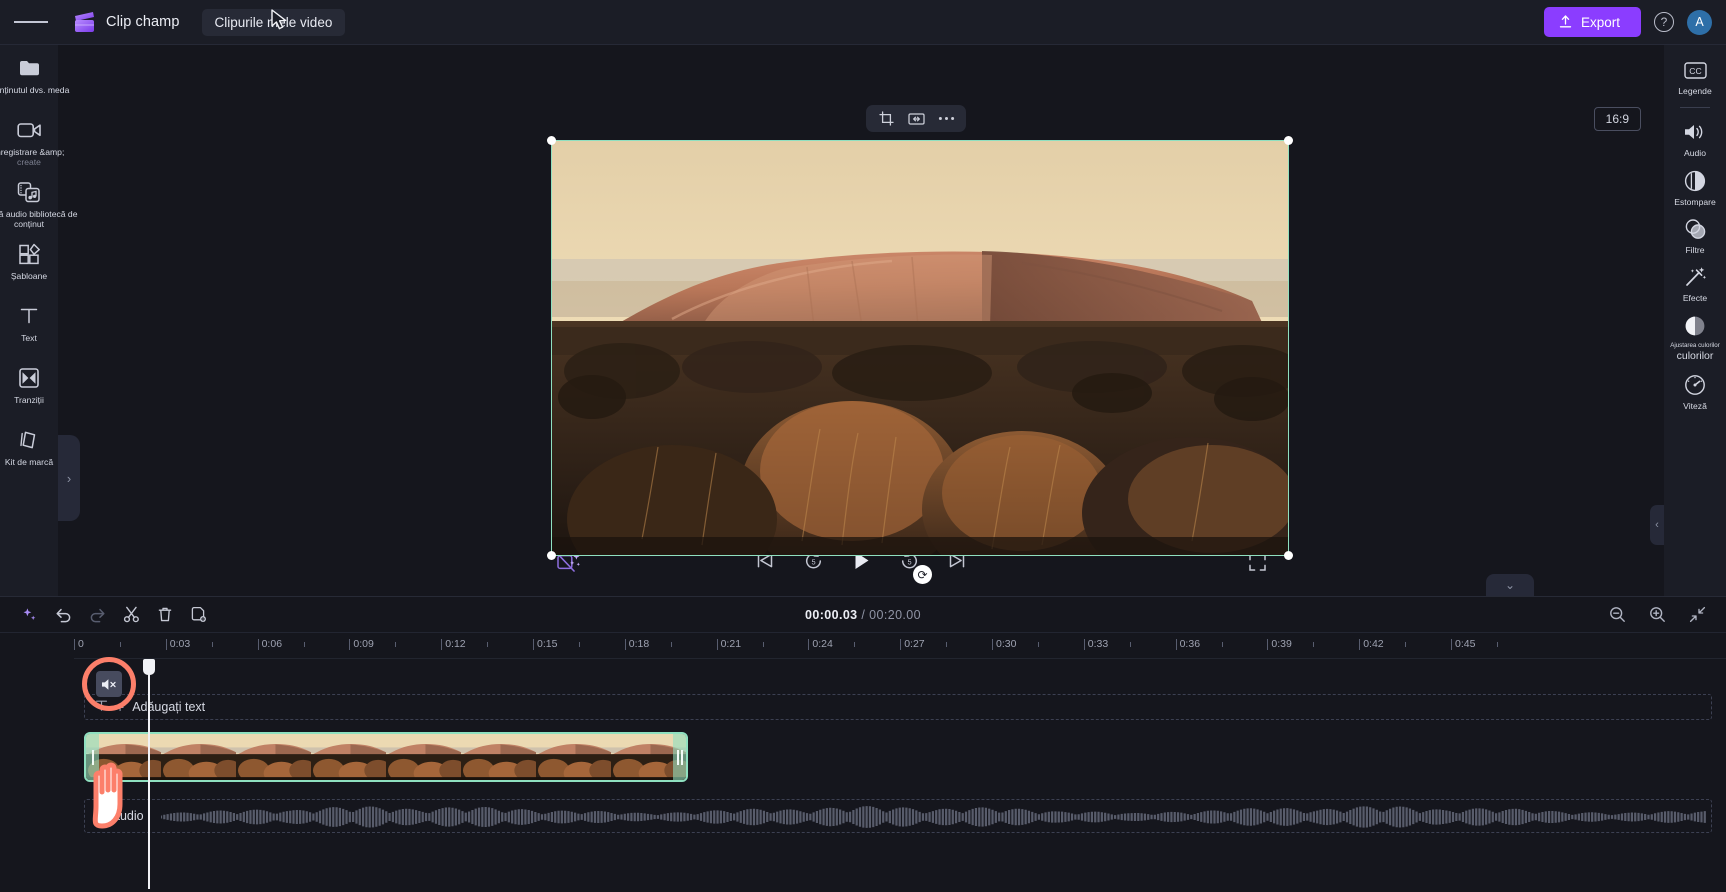 The width and height of the screenshot is (1726, 892). I want to click on help-icon: ?, so click(1664, 22).